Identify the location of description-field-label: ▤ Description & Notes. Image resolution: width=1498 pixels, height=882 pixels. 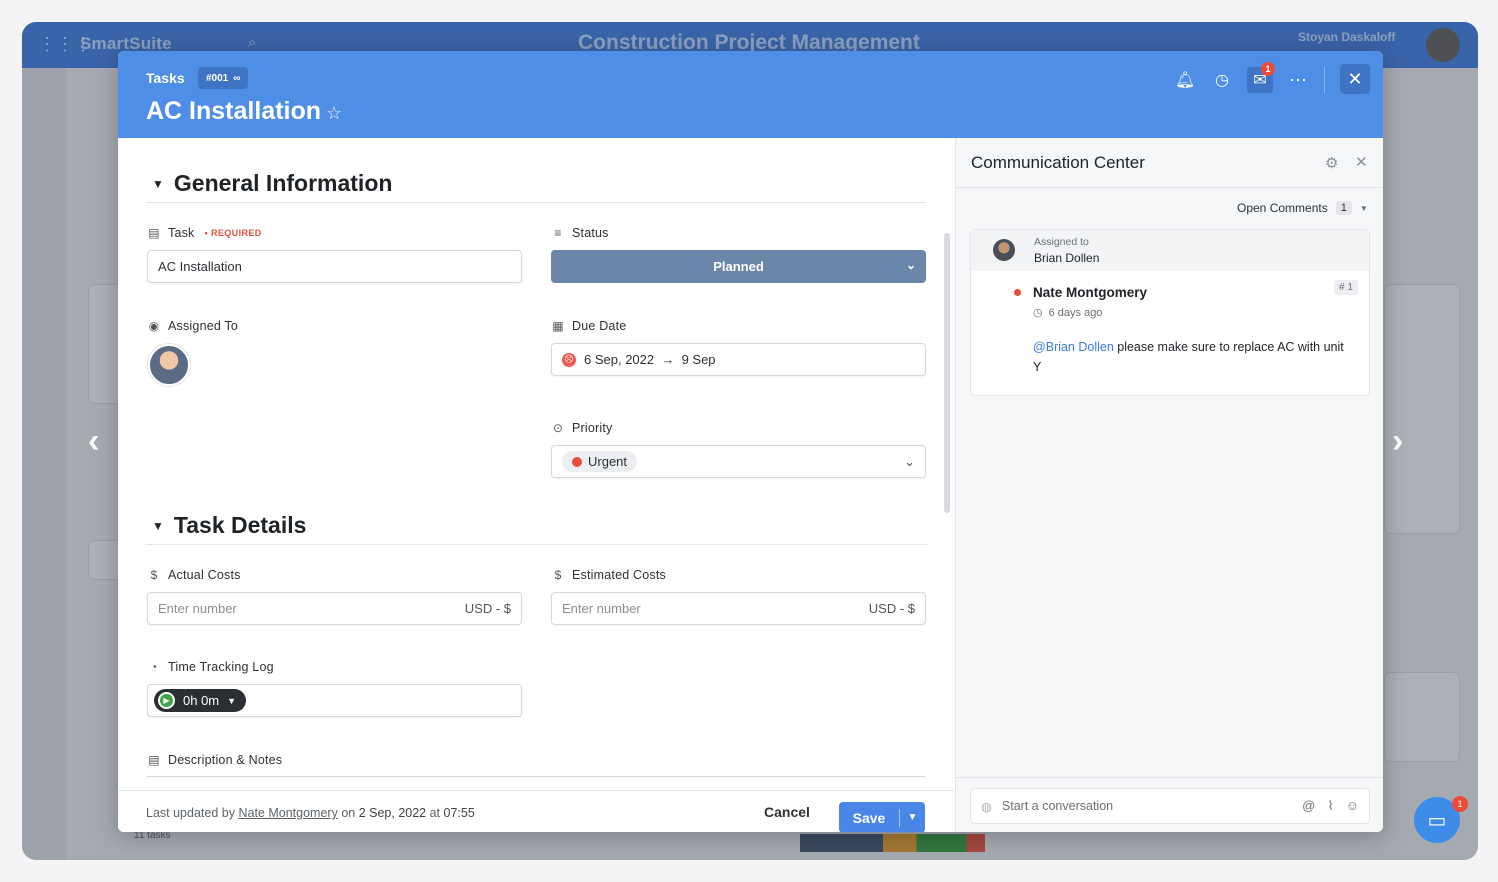
(215, 760).